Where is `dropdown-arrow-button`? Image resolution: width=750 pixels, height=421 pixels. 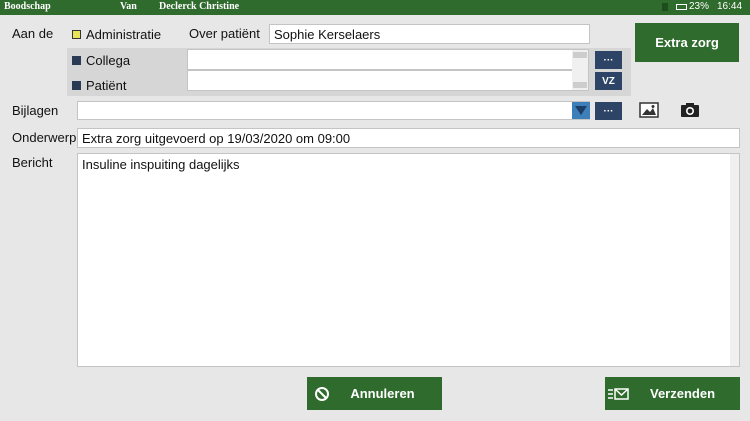
dropdown-arrow-button is located at coordinates (581, 110).